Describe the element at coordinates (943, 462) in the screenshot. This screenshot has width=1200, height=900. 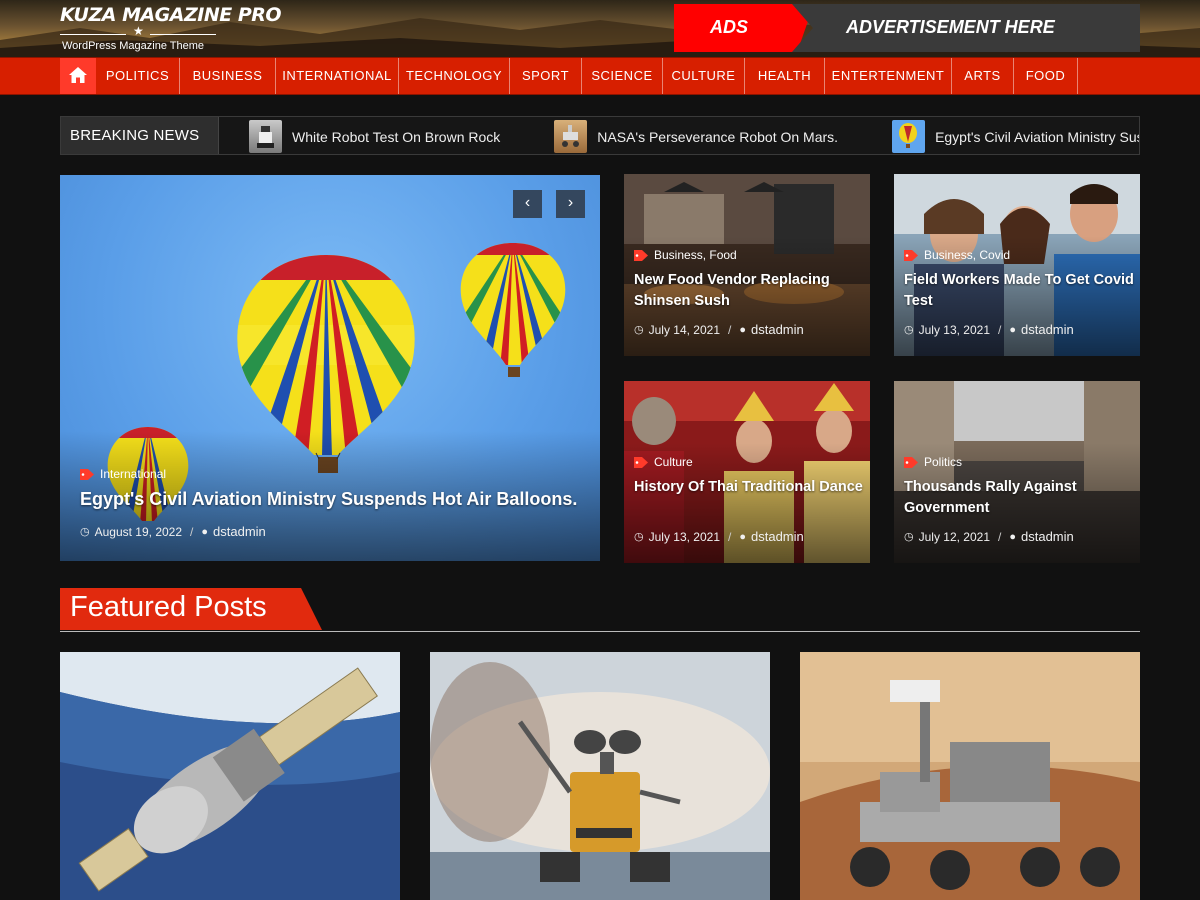
I see `tile-category-label: Politics` at that location.